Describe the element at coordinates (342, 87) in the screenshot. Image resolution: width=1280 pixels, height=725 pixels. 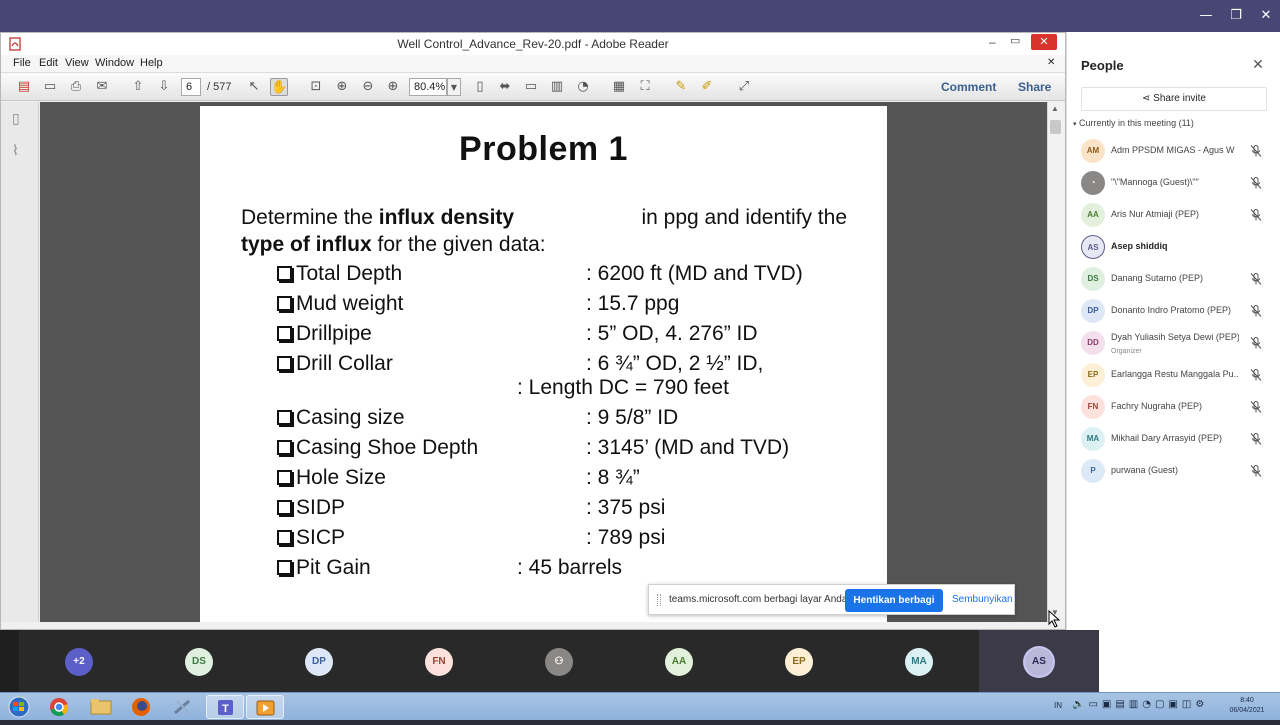
I see `zoom-tools-icon: ⊕` at that location.